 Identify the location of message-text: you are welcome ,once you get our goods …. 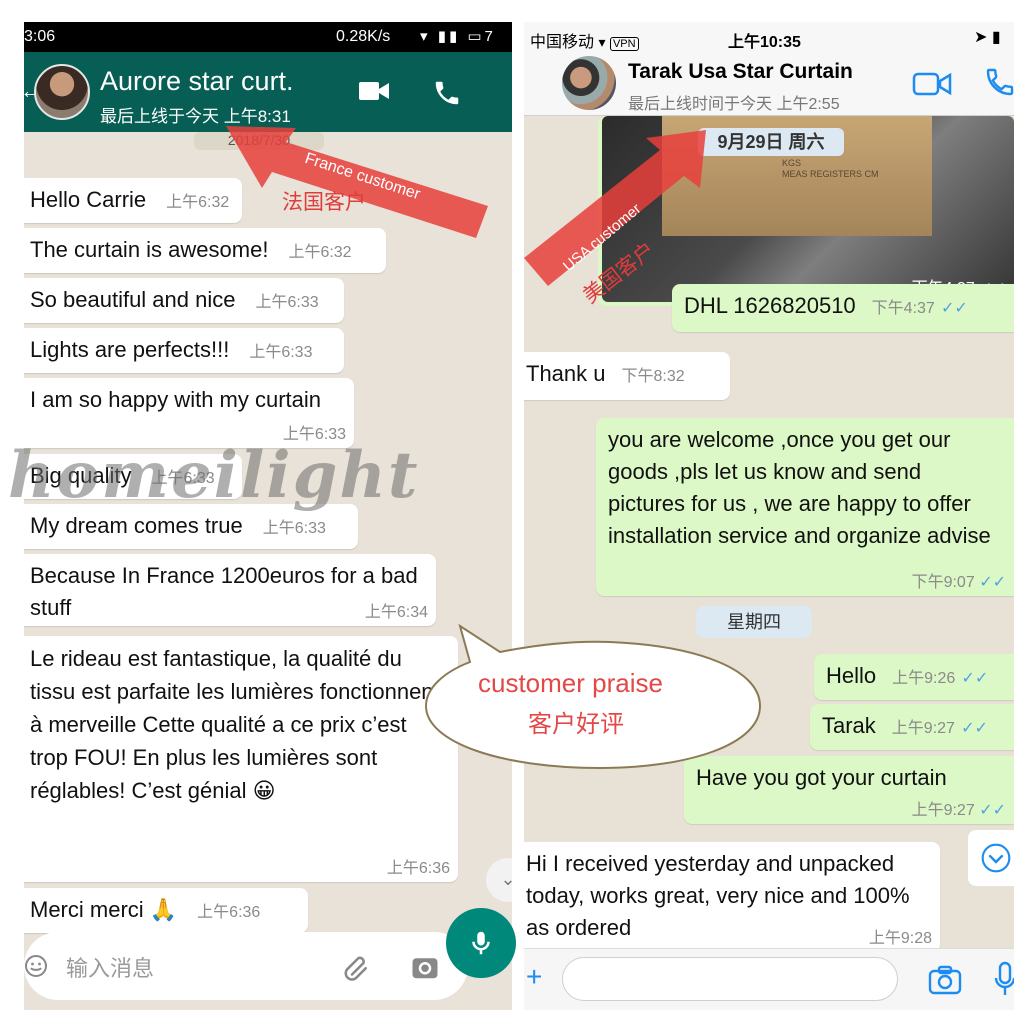
(799, 487).